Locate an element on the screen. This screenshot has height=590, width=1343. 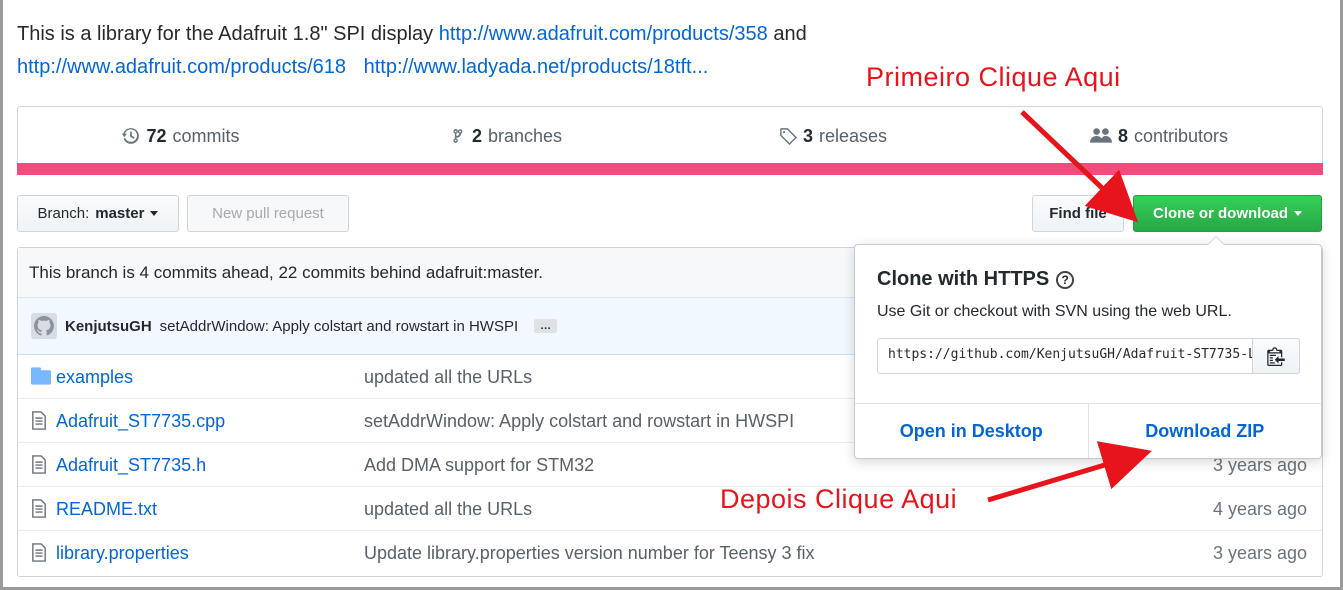
annotation-arrows is located at coordinates (1069, 306).